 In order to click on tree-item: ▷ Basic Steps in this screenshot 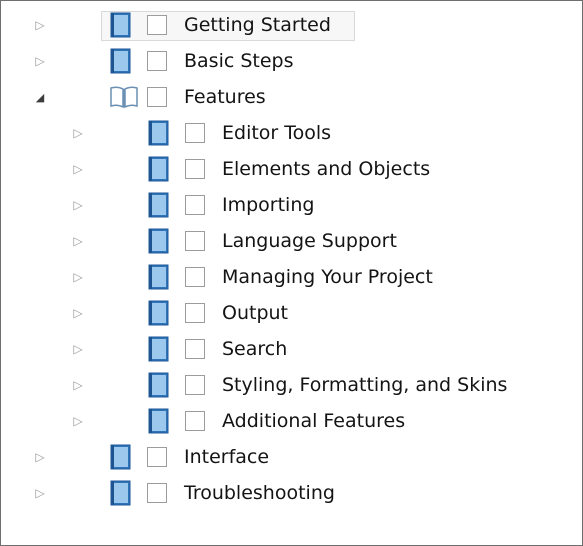, I will do `click(291, 61)`.